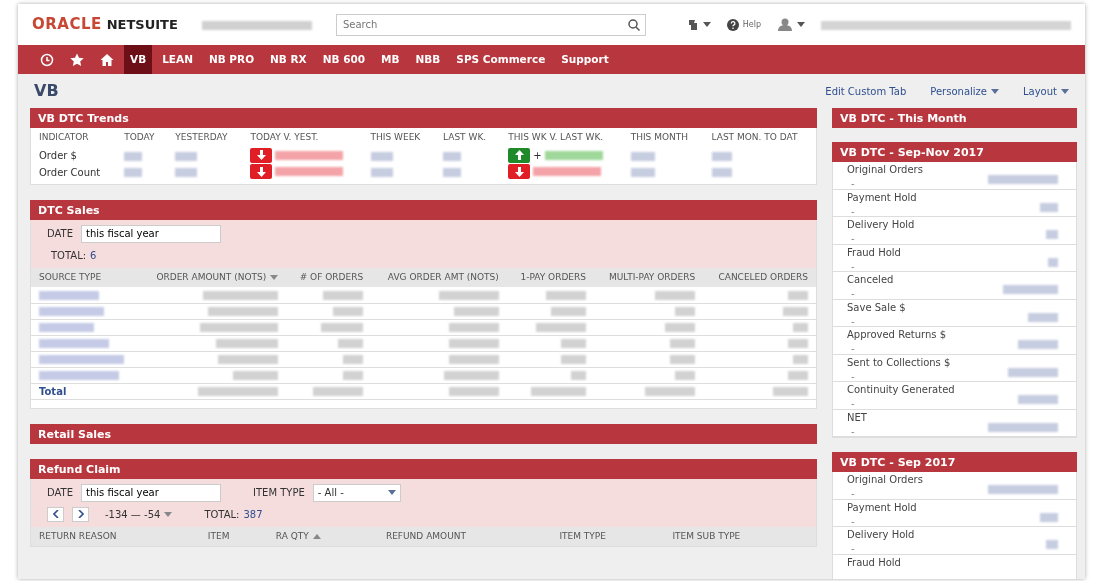 The height and width of the screenshot is (581, 1093). Describe the element at coordinates (356, 492) in the screenshot. I see `item-type-dropdown: - All -` at that location.